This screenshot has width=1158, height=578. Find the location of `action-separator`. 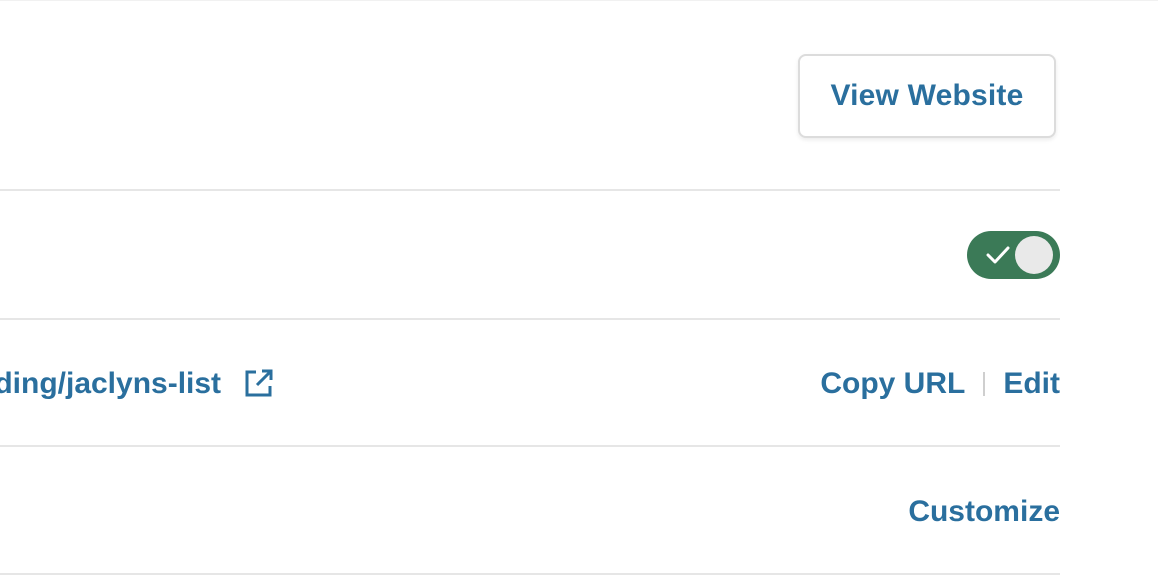

action-separator is located at coordinates (984, 384).